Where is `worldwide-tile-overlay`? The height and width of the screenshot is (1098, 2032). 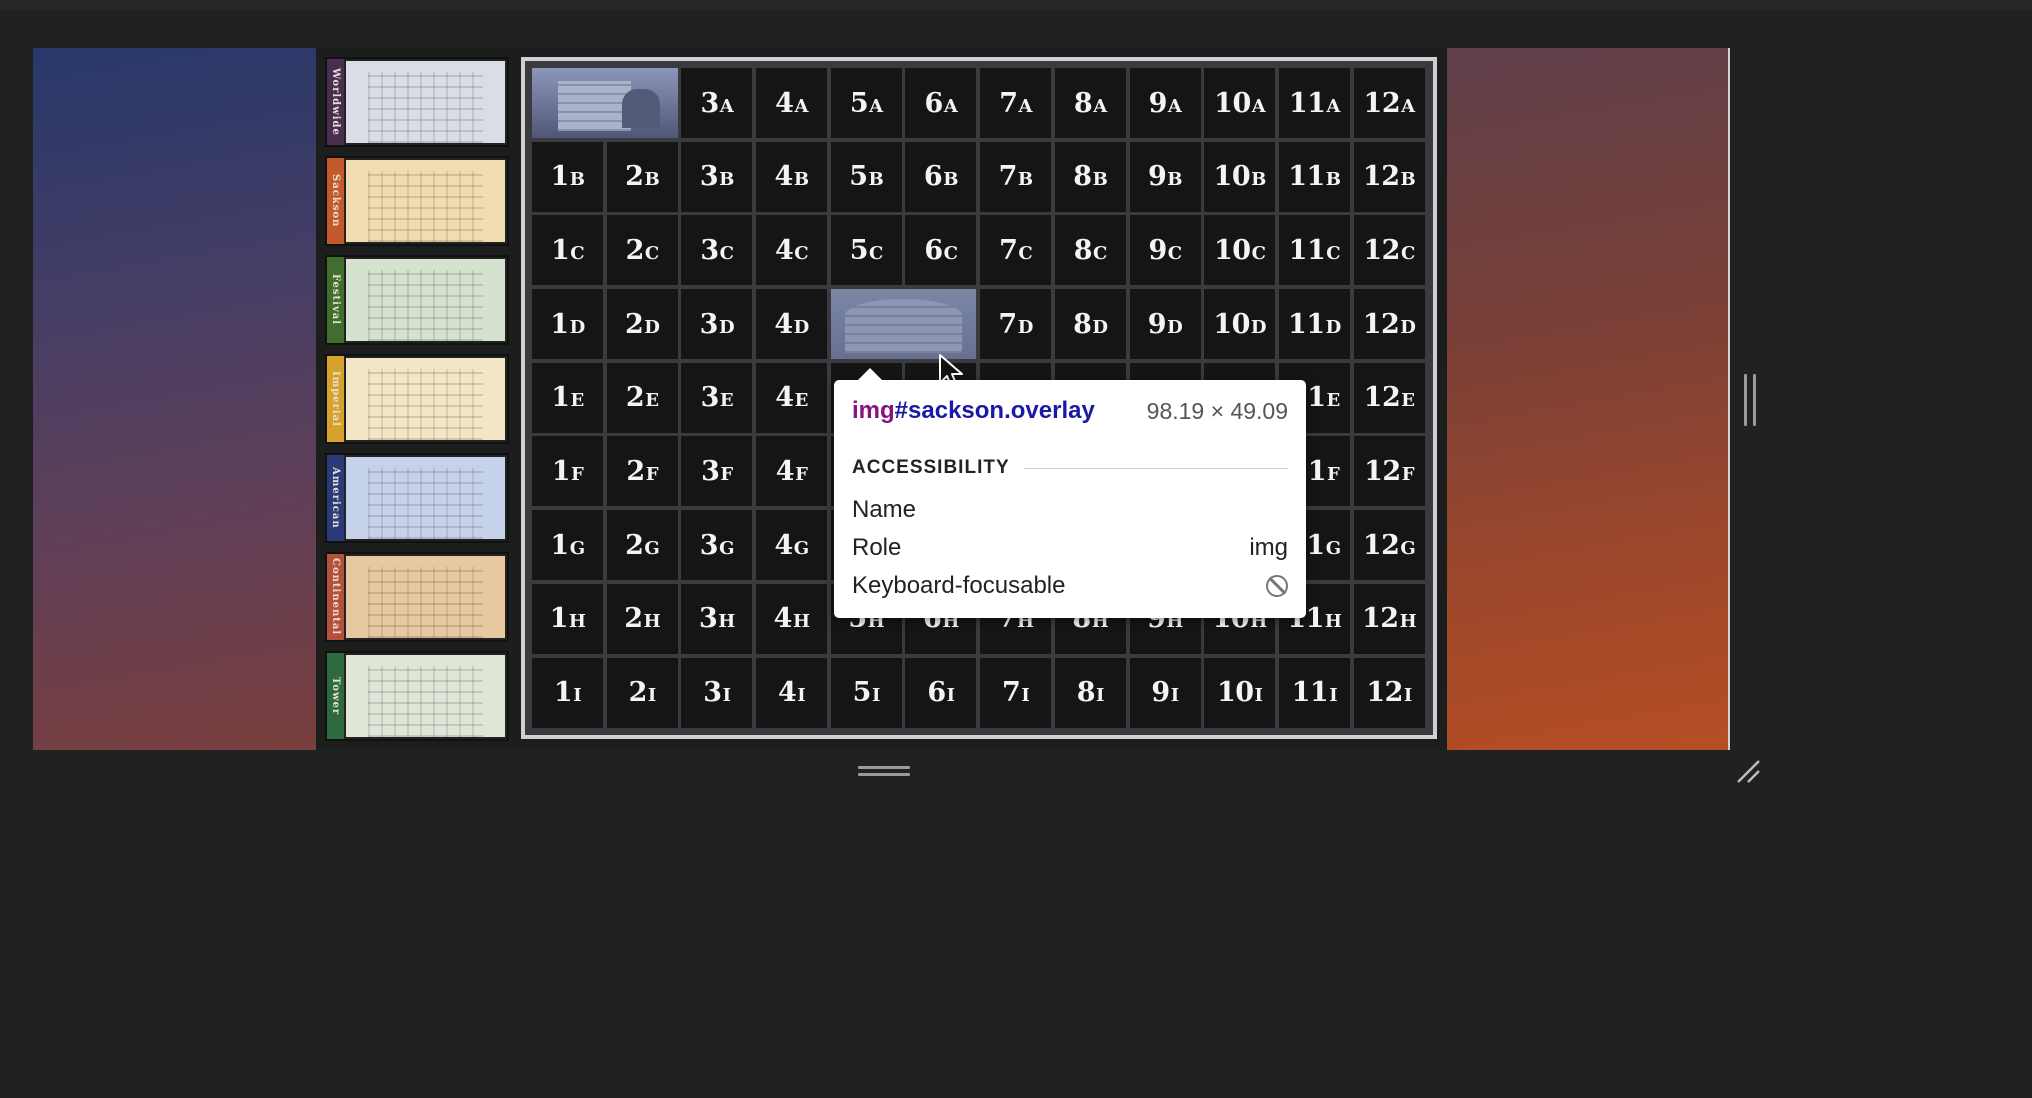 worldwide-tile-overlay is located at coordinates (605, 103).